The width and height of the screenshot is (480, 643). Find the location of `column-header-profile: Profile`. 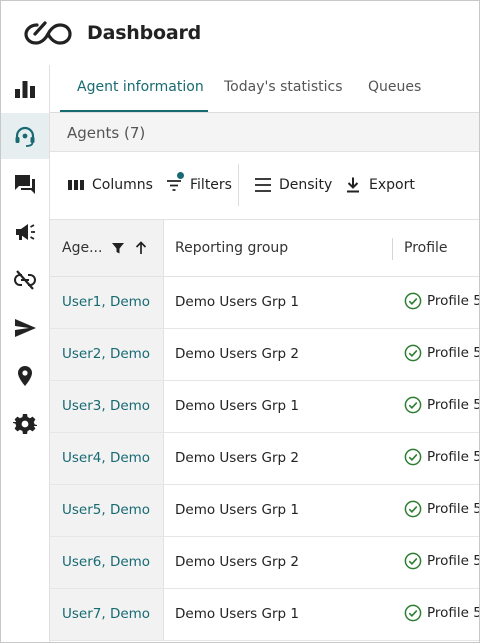

column-header-profile: Profile is located at coordinates (426, 248).